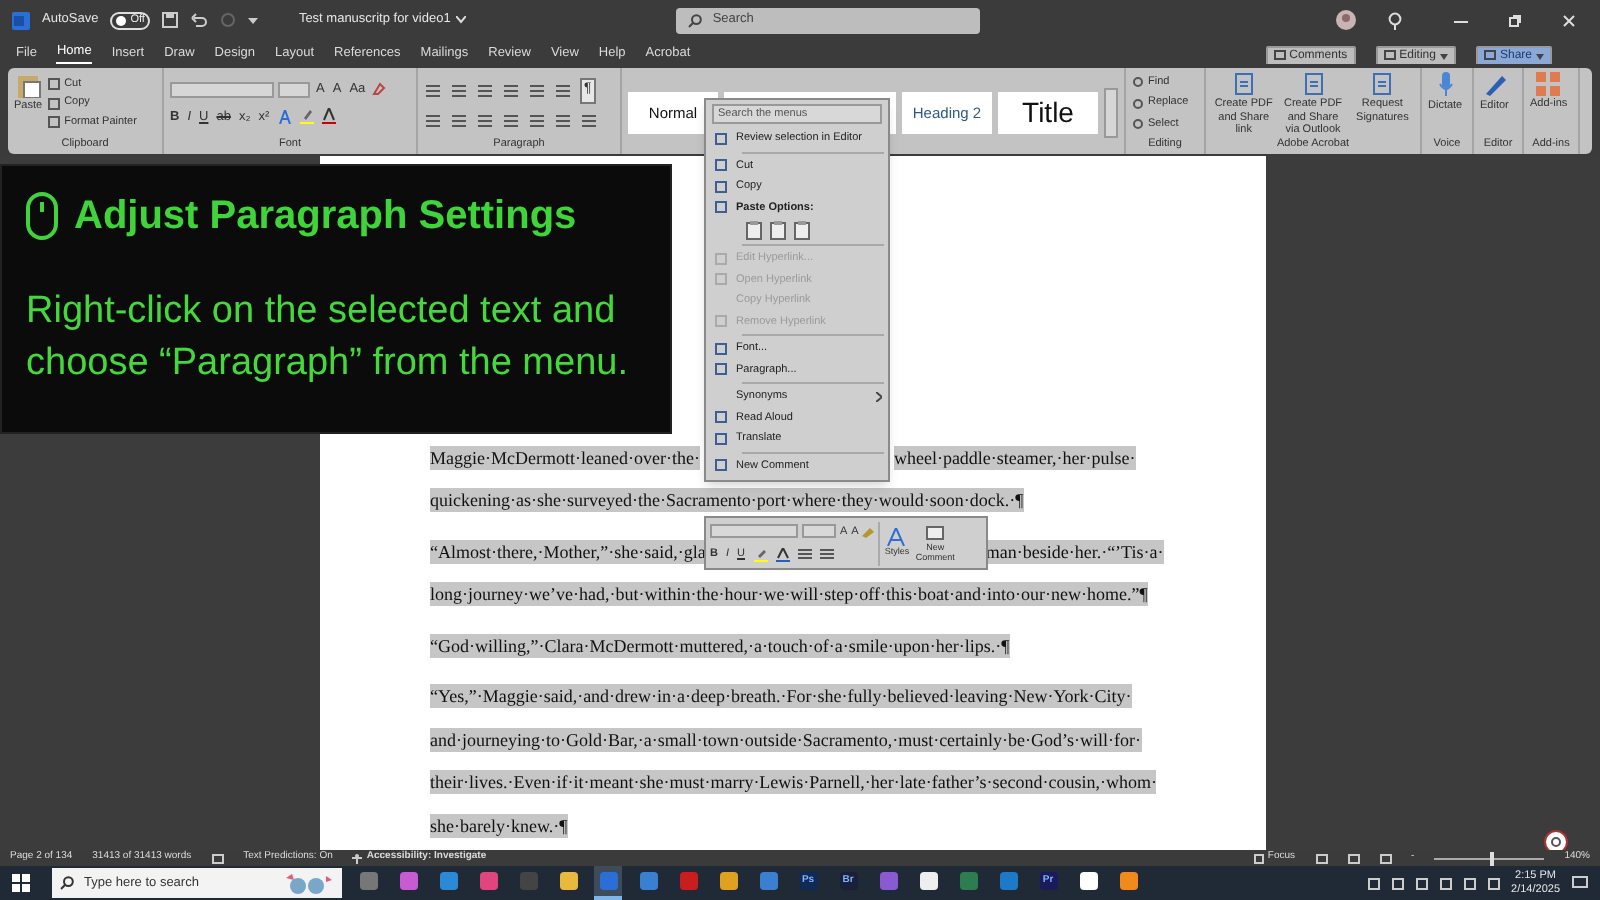  I want to click on undo-icon, so click(199, 20).